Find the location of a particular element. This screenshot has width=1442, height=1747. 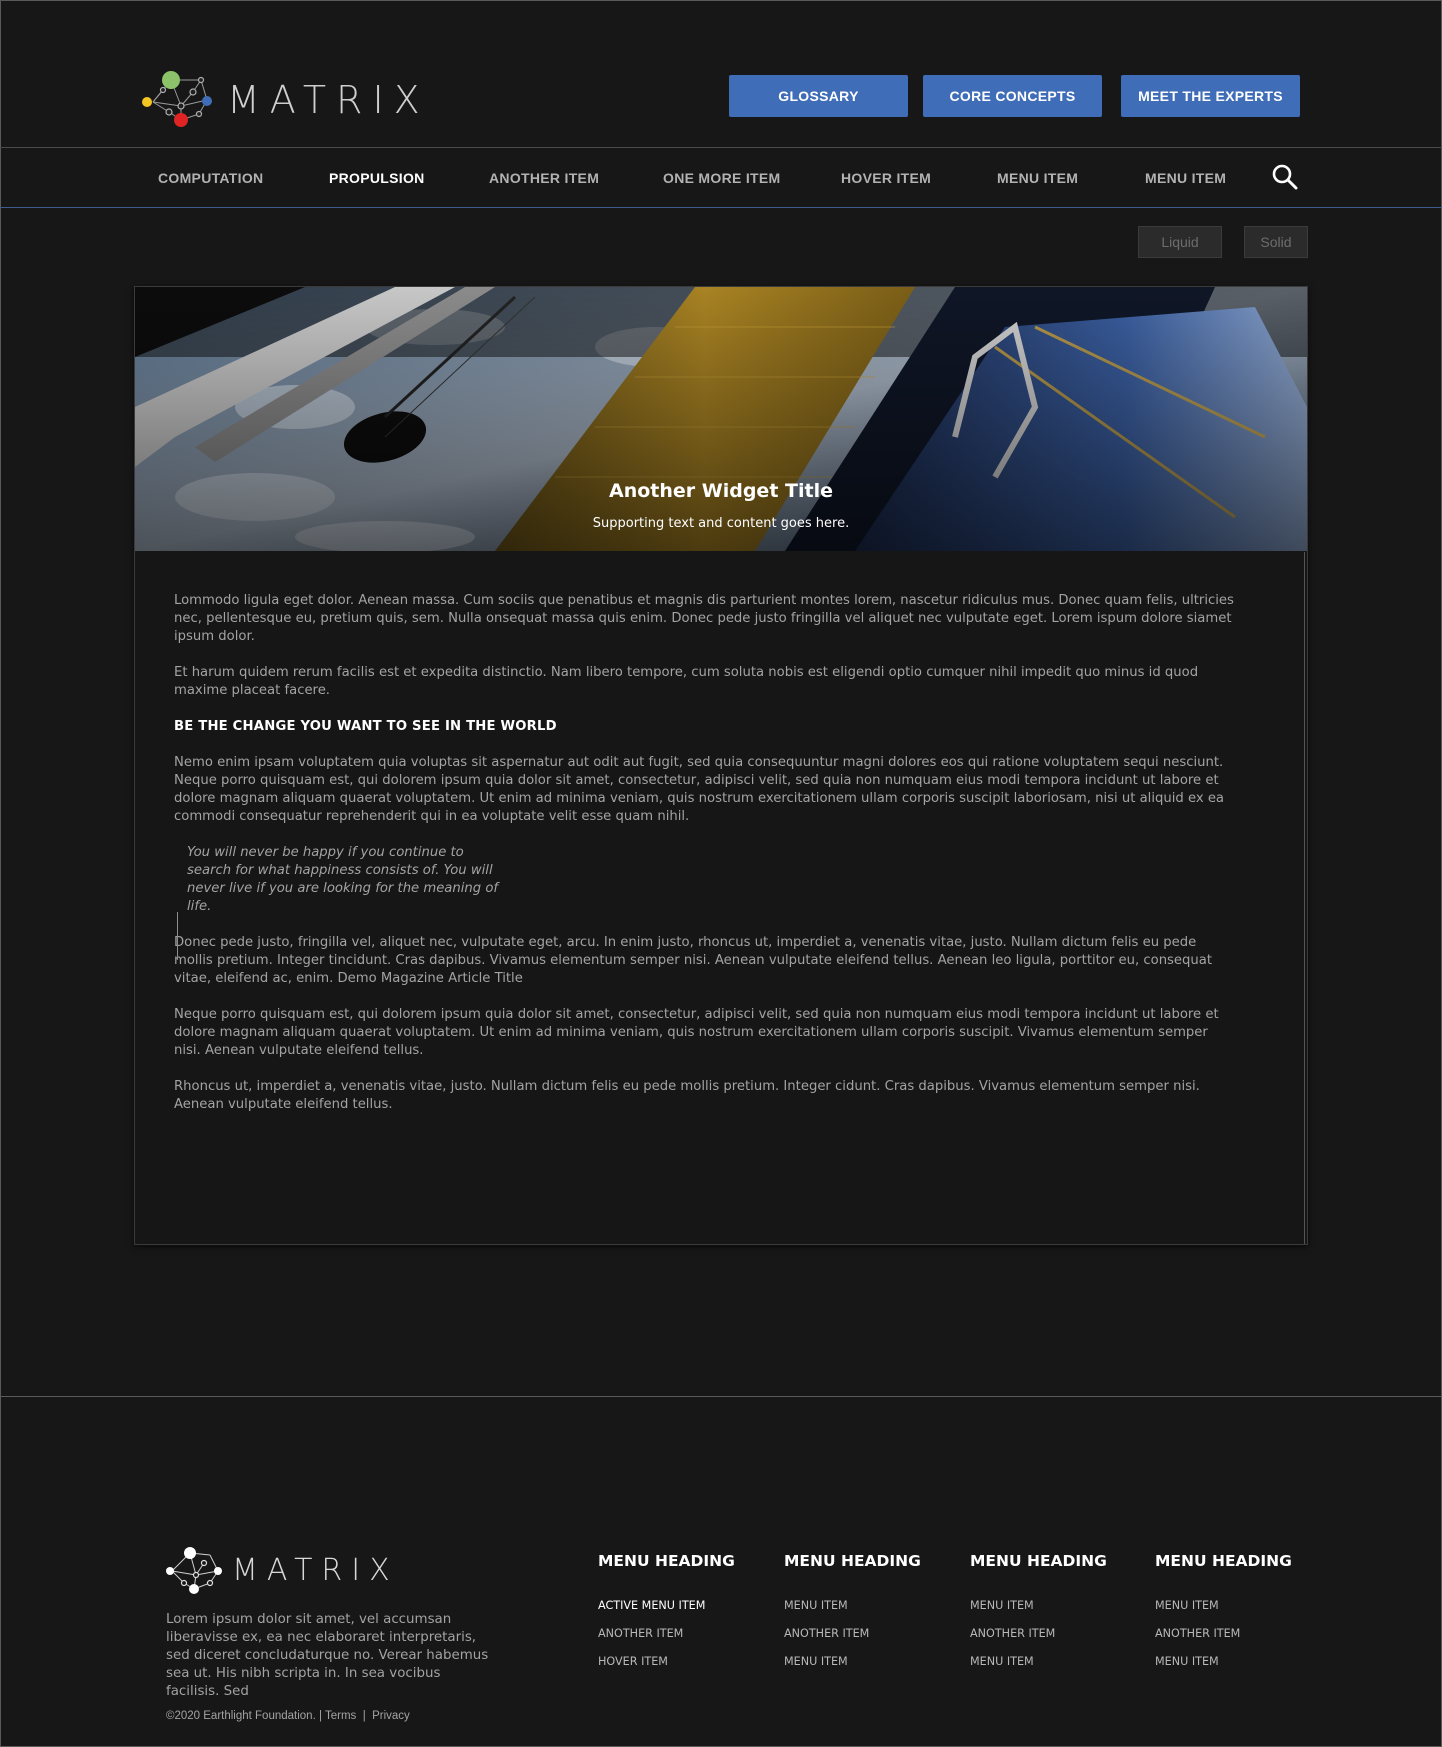

nav-item-menu-2: MENU ITEM is located at coordinates (1185, 178).